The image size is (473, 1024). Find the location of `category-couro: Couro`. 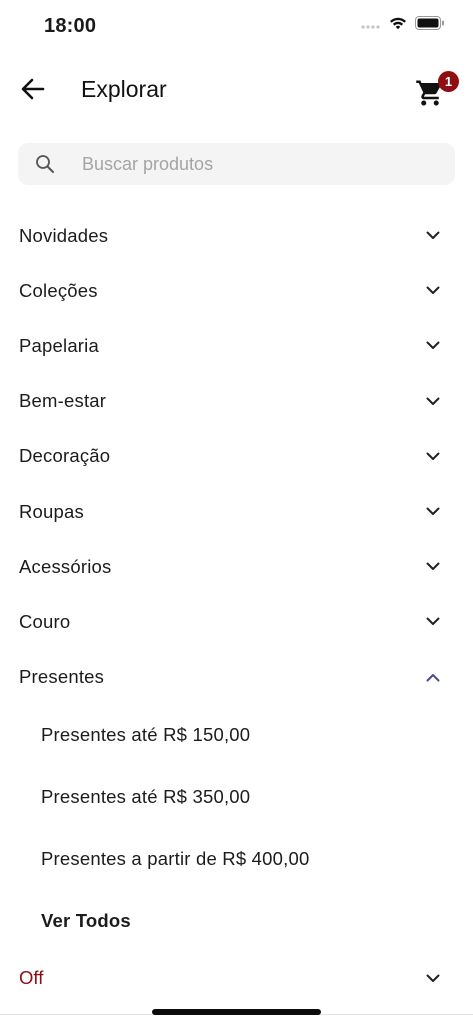

category-couro: Couro is located at coordinates (236, 621).